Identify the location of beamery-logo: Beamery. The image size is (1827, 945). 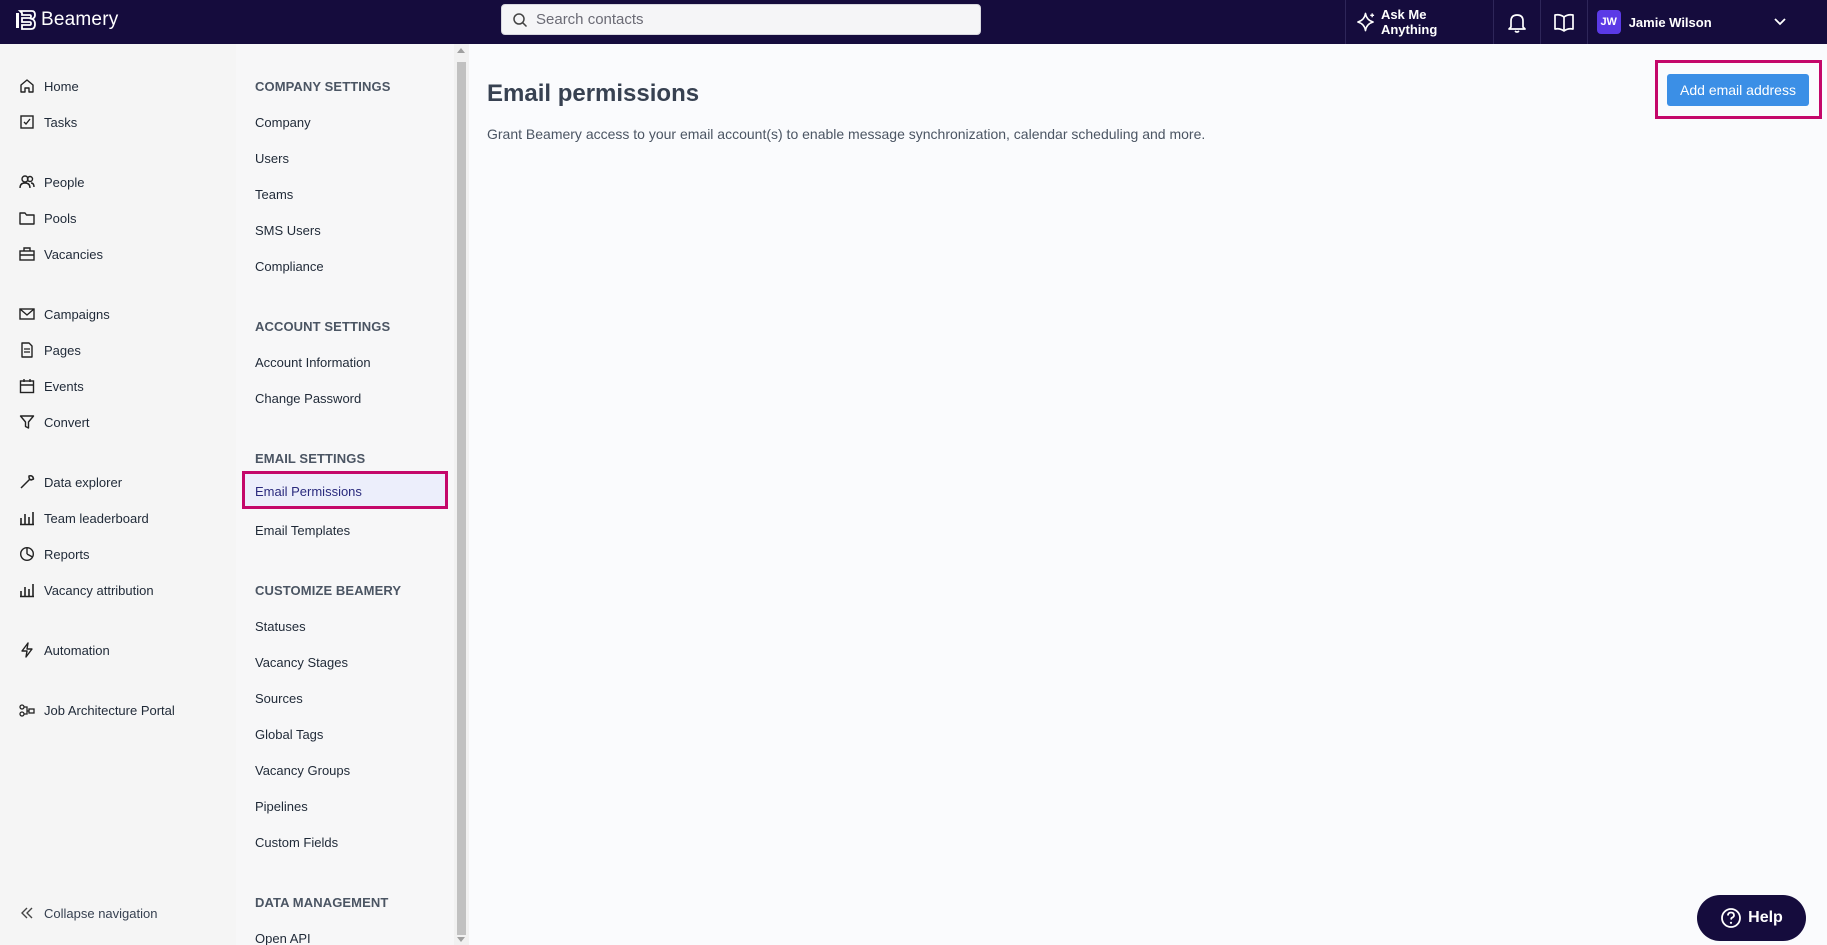
(66, 20).